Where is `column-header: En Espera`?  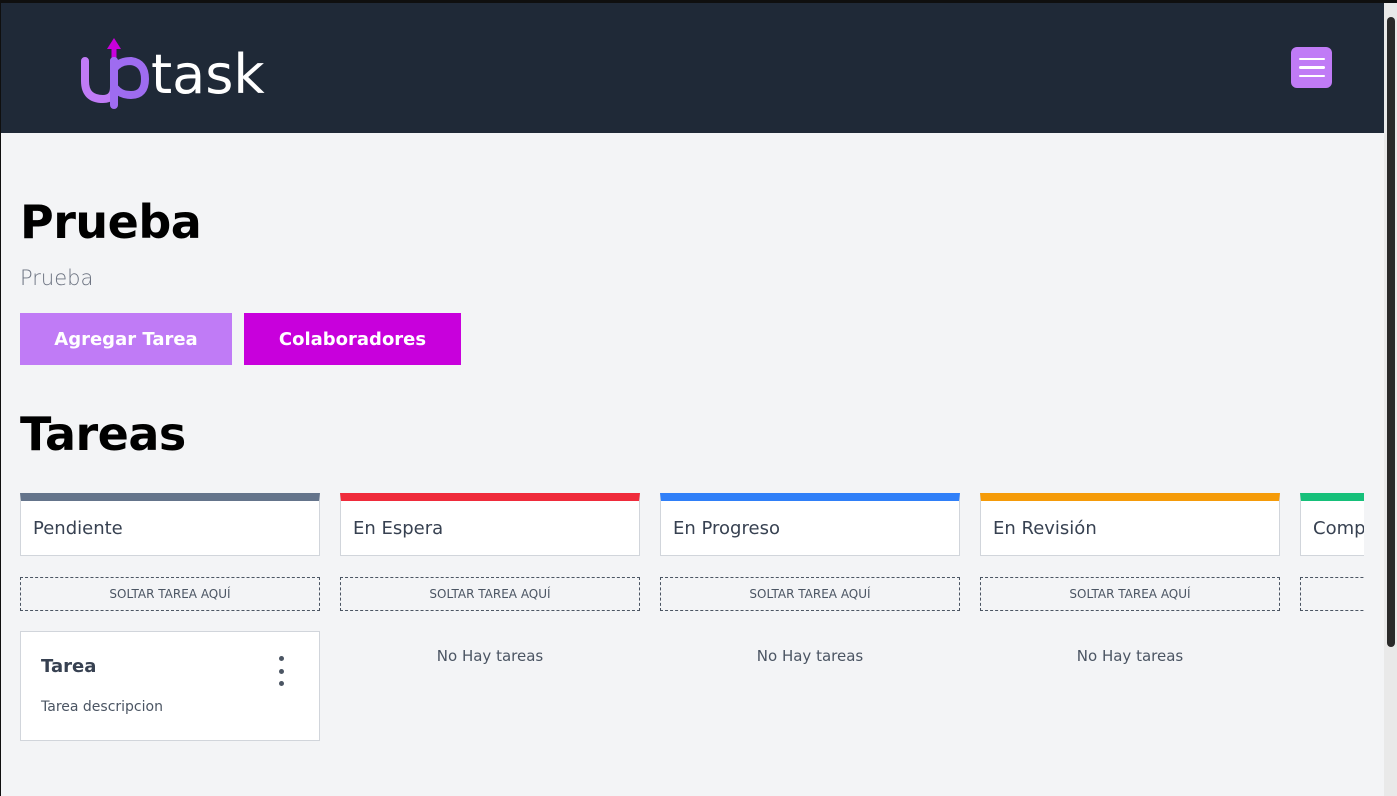
column-header: En Espera is located at coordinates (490, 524).